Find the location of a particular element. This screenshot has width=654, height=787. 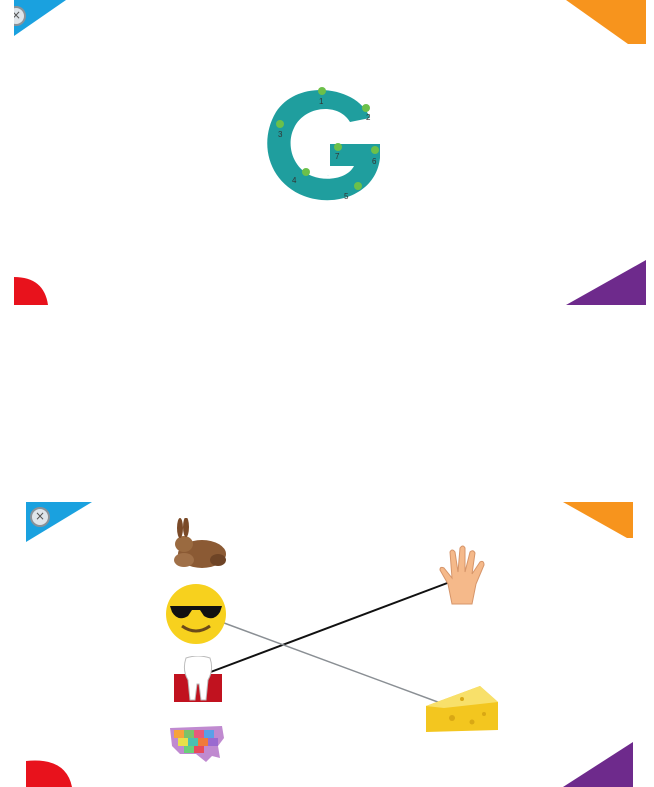

connection-line-sunglasses-cheese is located at coordinates (335, 664).